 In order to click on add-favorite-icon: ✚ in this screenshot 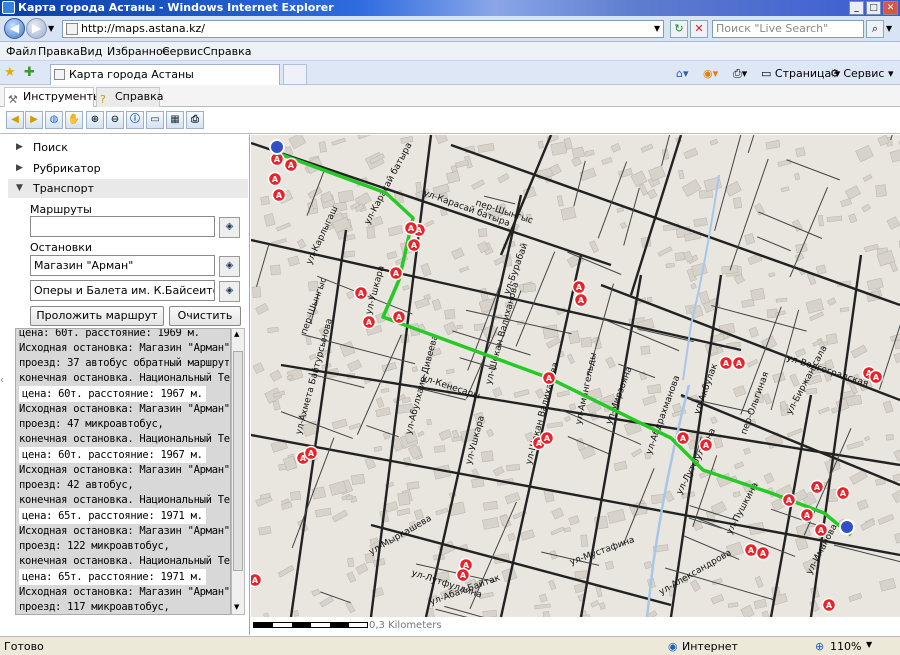, I will do `click(29, 72)`.